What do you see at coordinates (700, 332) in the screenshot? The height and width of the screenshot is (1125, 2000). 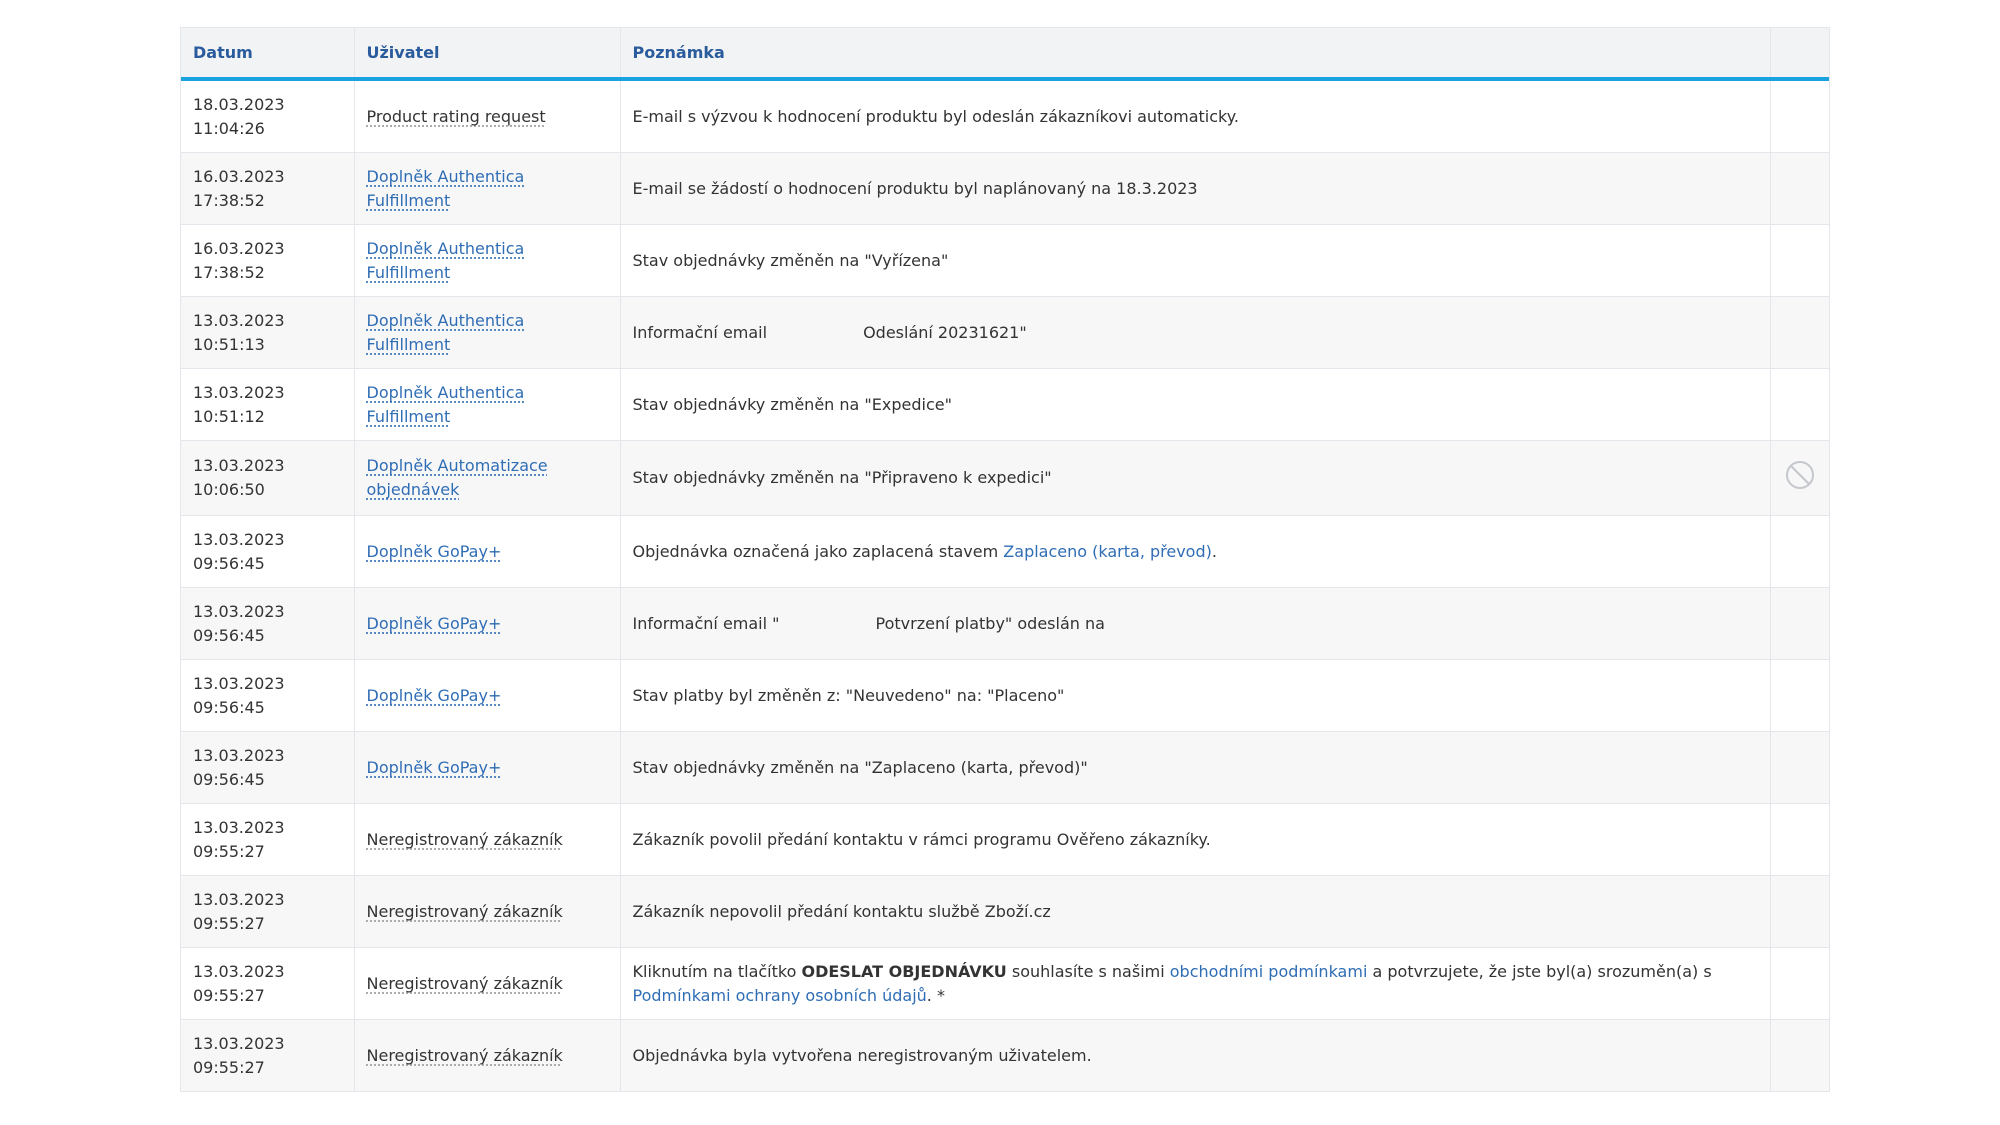 I see `note-text: Informační email` at bounding box center [700, 332].